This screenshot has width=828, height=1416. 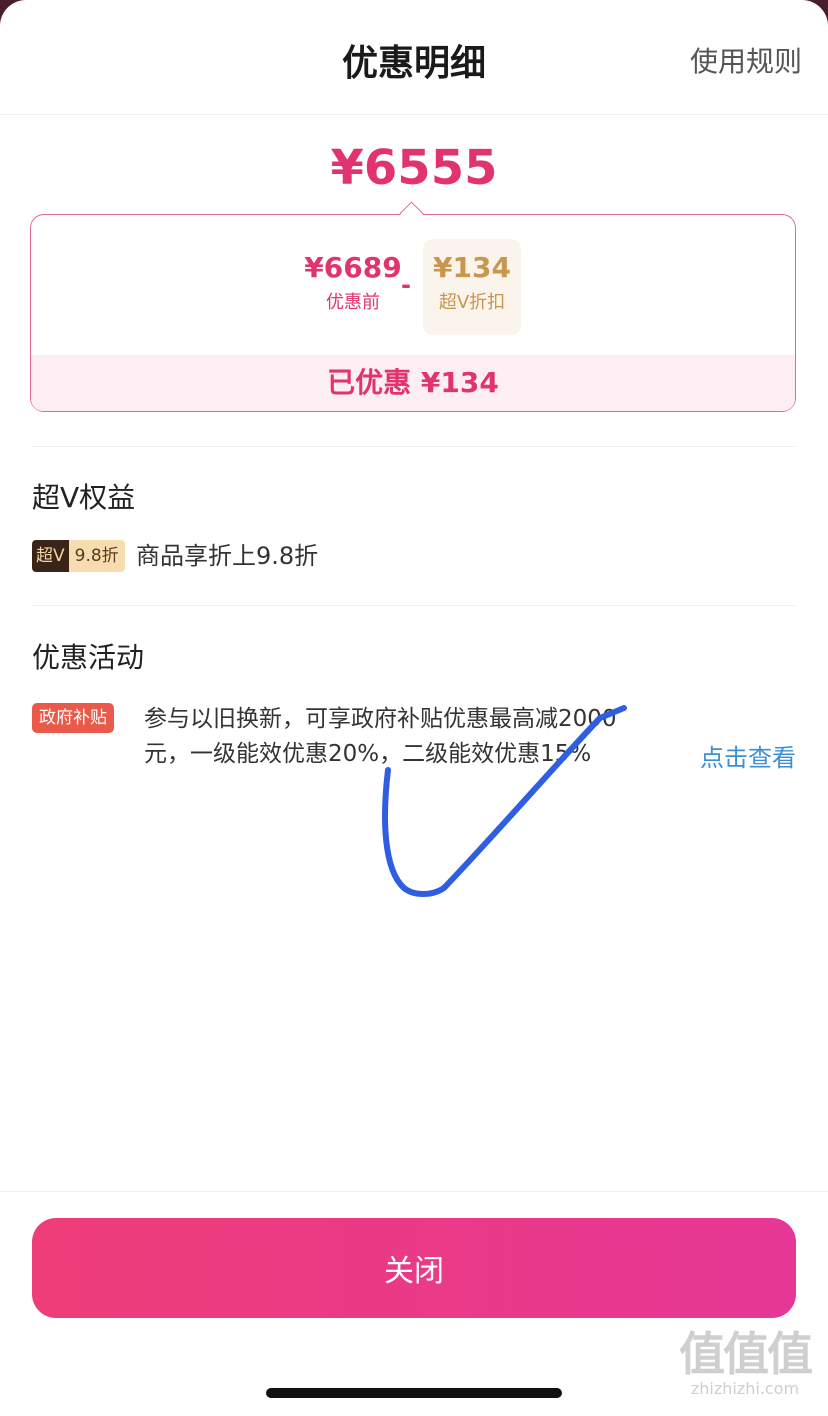 What do you see at coordinates (73, 718) in the screenshot?
I see `gov-subsidy-tag: 政府补贴` at bounding box center [73, 718].